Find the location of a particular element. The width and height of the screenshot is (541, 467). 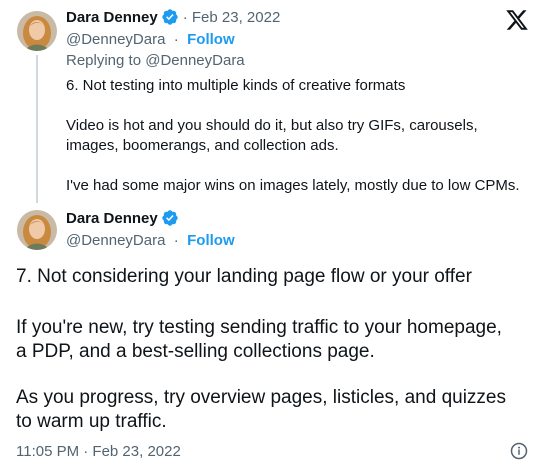

author-row: Dara Denney is located at coordinates (122, 218).